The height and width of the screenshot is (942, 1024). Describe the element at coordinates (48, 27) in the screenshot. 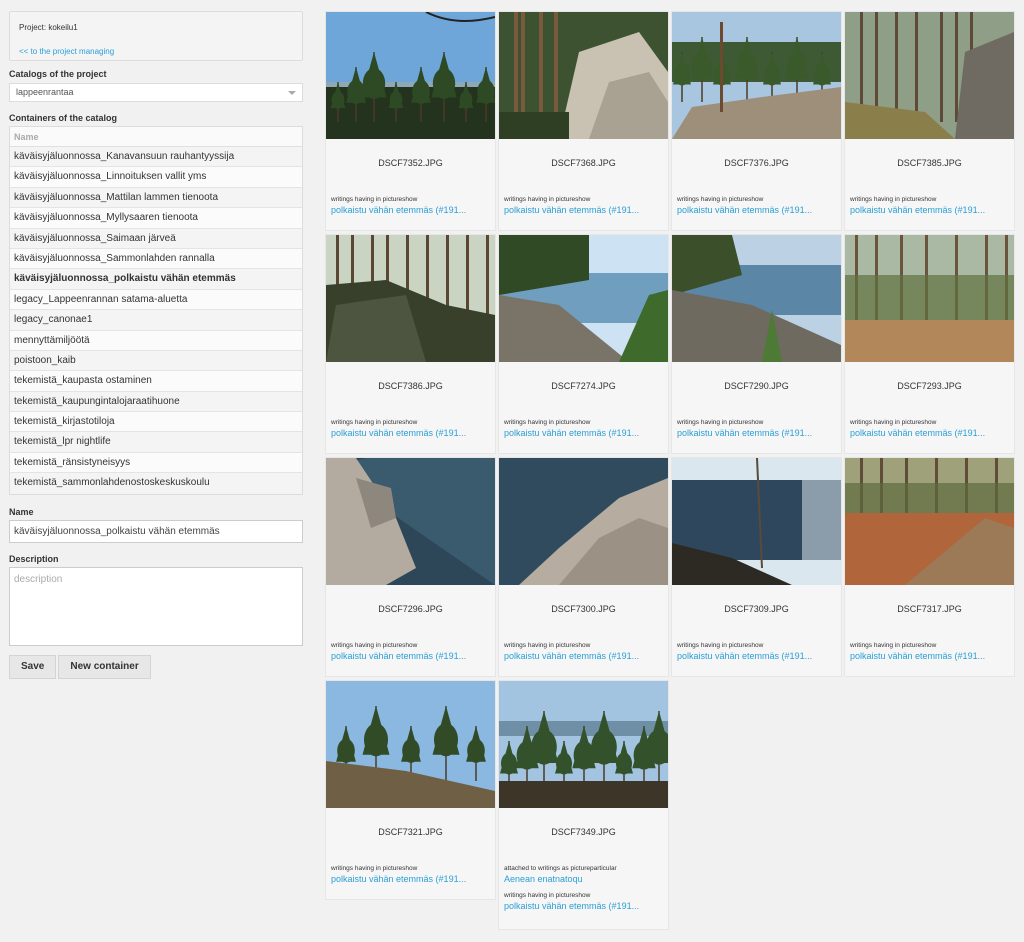

I see `project-label: Project: kokeilu1` at that location.